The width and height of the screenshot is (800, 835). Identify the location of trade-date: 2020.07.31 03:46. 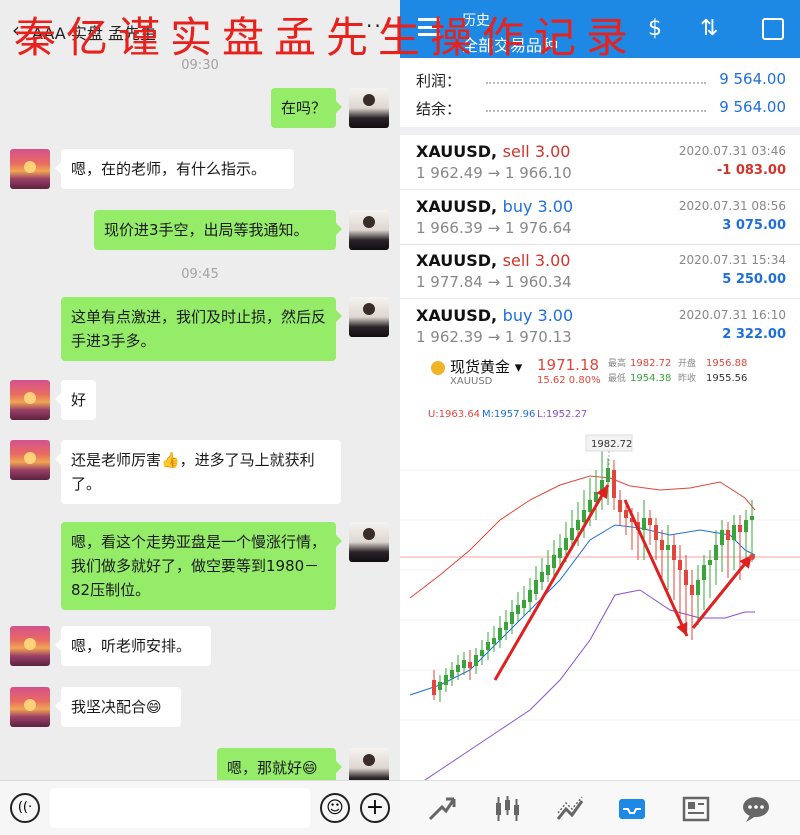
(732, 151).